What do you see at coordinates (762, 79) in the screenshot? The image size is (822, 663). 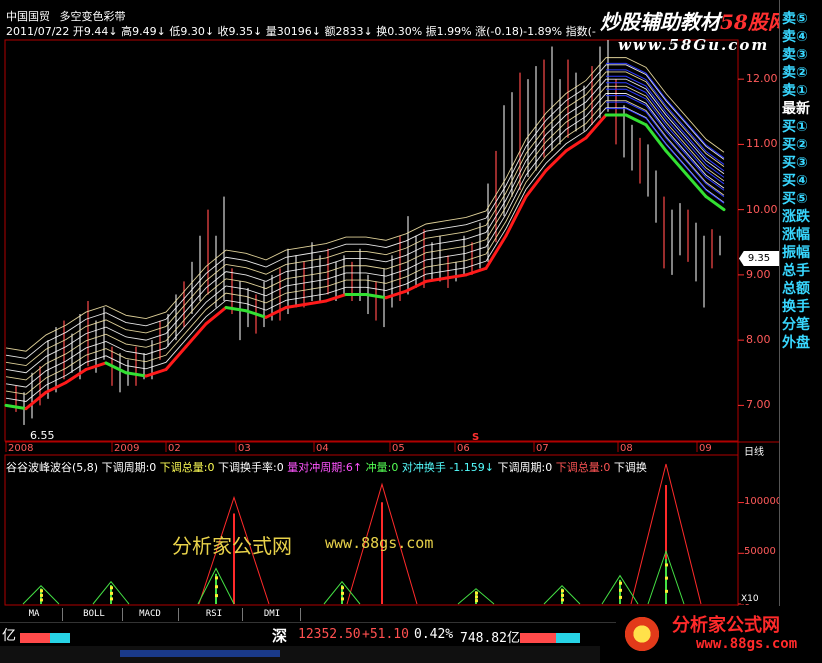 I see `price-tick-label: 12.00` at bounding box center [762, 79].